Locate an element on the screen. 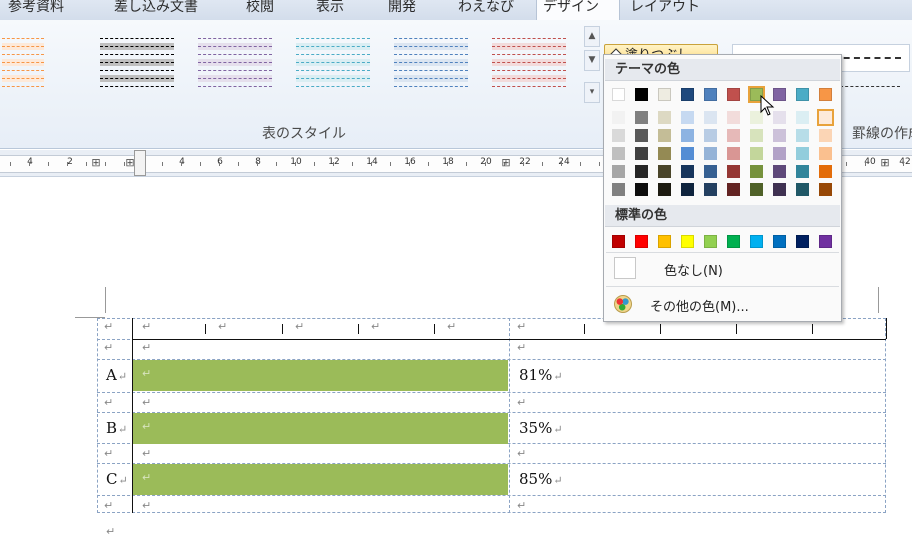  tab-review: 校閲 is located at coordinates (260, 9).